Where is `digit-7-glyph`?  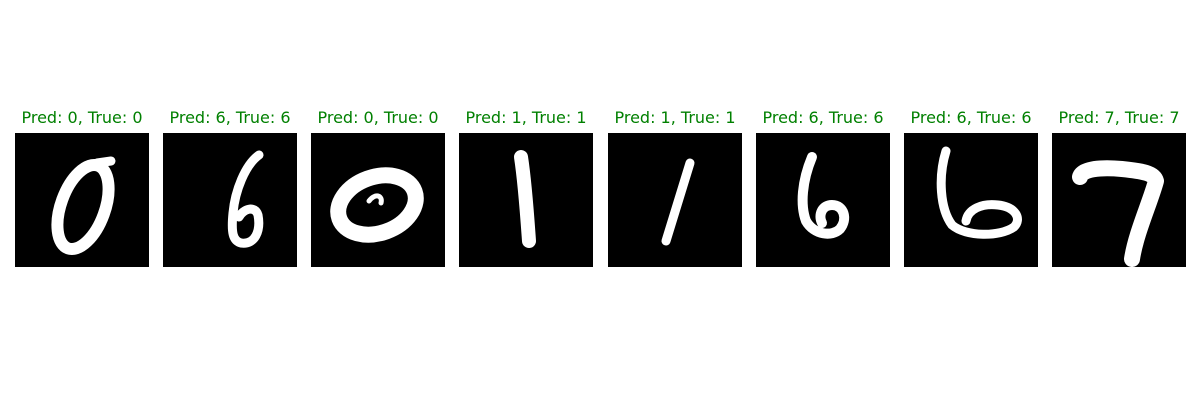 digit-7-glyph is located at coordinates (1118, 213).